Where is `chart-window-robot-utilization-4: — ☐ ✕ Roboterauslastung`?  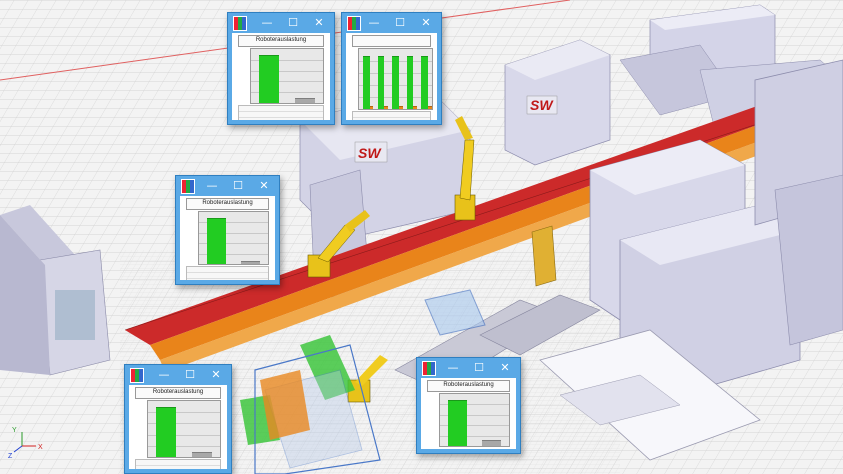 chart-window-robot-utilization-4: — ☐ ✕ Roboterauslastung is located at coordinates (468, 405).